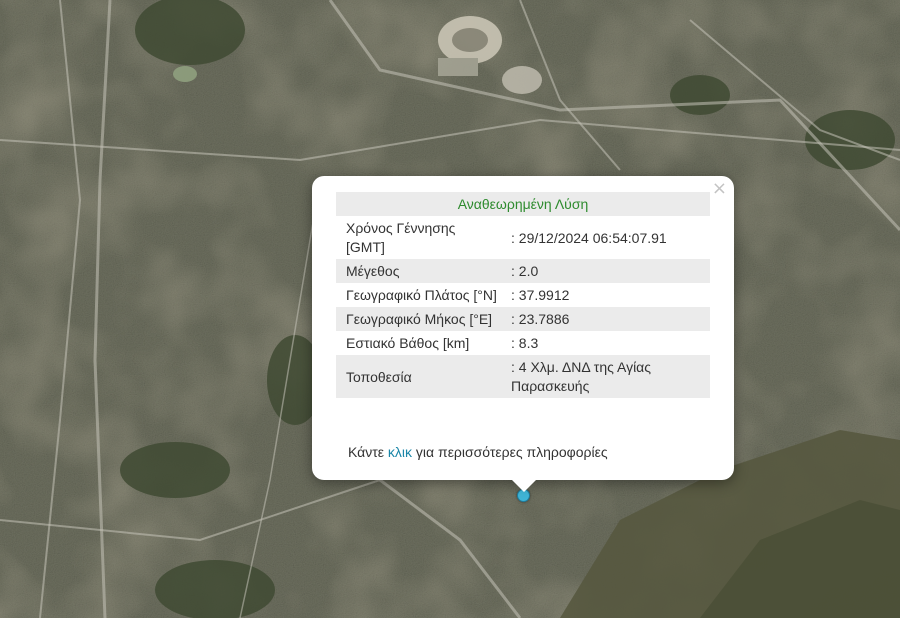 This screenshot has width=900, height=618. I want to click on row-value: : 4 Χλμ. ΔΝΔ της Αγίας Παρασκευής, so click(606, 376).